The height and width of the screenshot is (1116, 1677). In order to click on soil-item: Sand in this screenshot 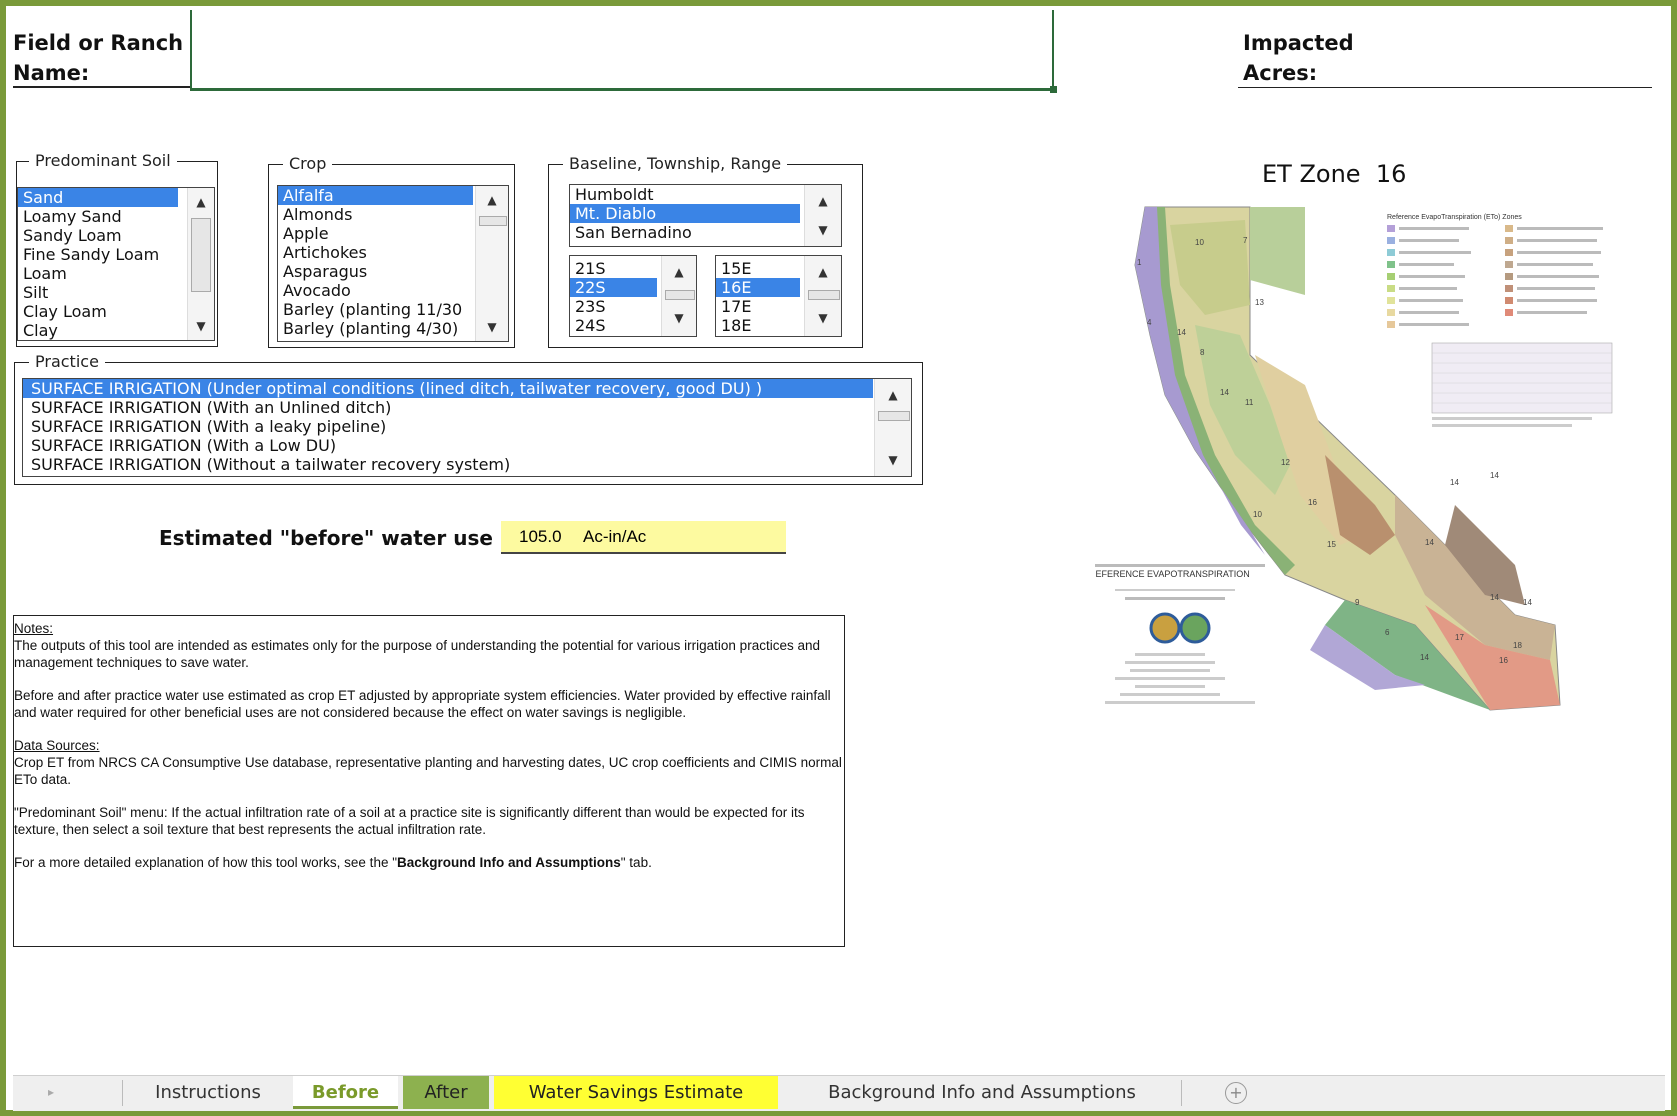, I will do `click(98, 197)`.